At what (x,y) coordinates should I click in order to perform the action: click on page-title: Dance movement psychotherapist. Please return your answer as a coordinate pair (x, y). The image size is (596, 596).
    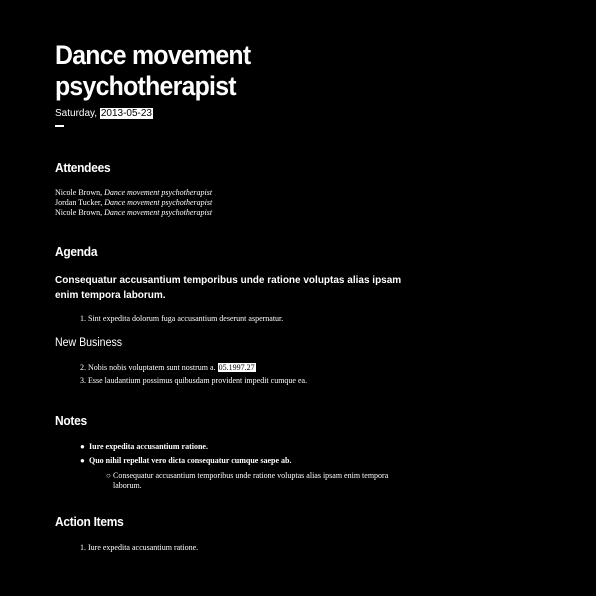
    Looking at the image, I should click on (153, 70).